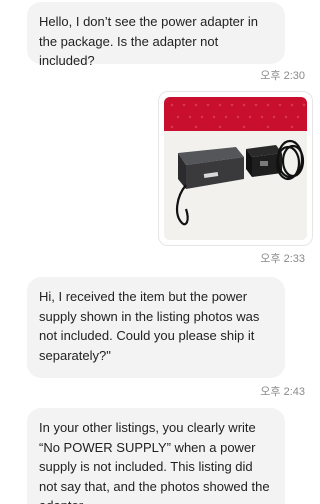 This screenshot has height=504, width=320. What do you see at coordinates (282, 76) in the screenshot?
I see `message-timestamp: 오후 2:30` at bounding box center [282, 76].